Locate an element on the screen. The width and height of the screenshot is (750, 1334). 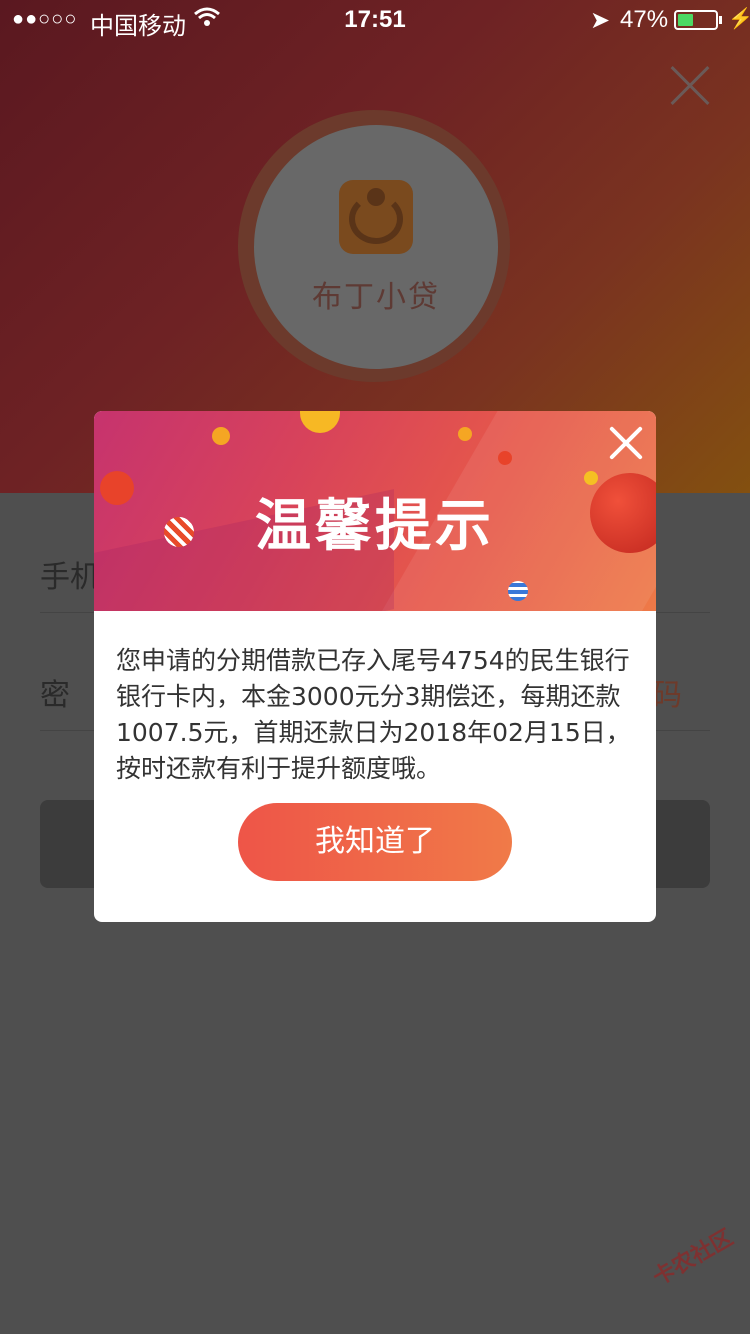
dialog-header: 温馨提示 is located at coordinates (375, 511).